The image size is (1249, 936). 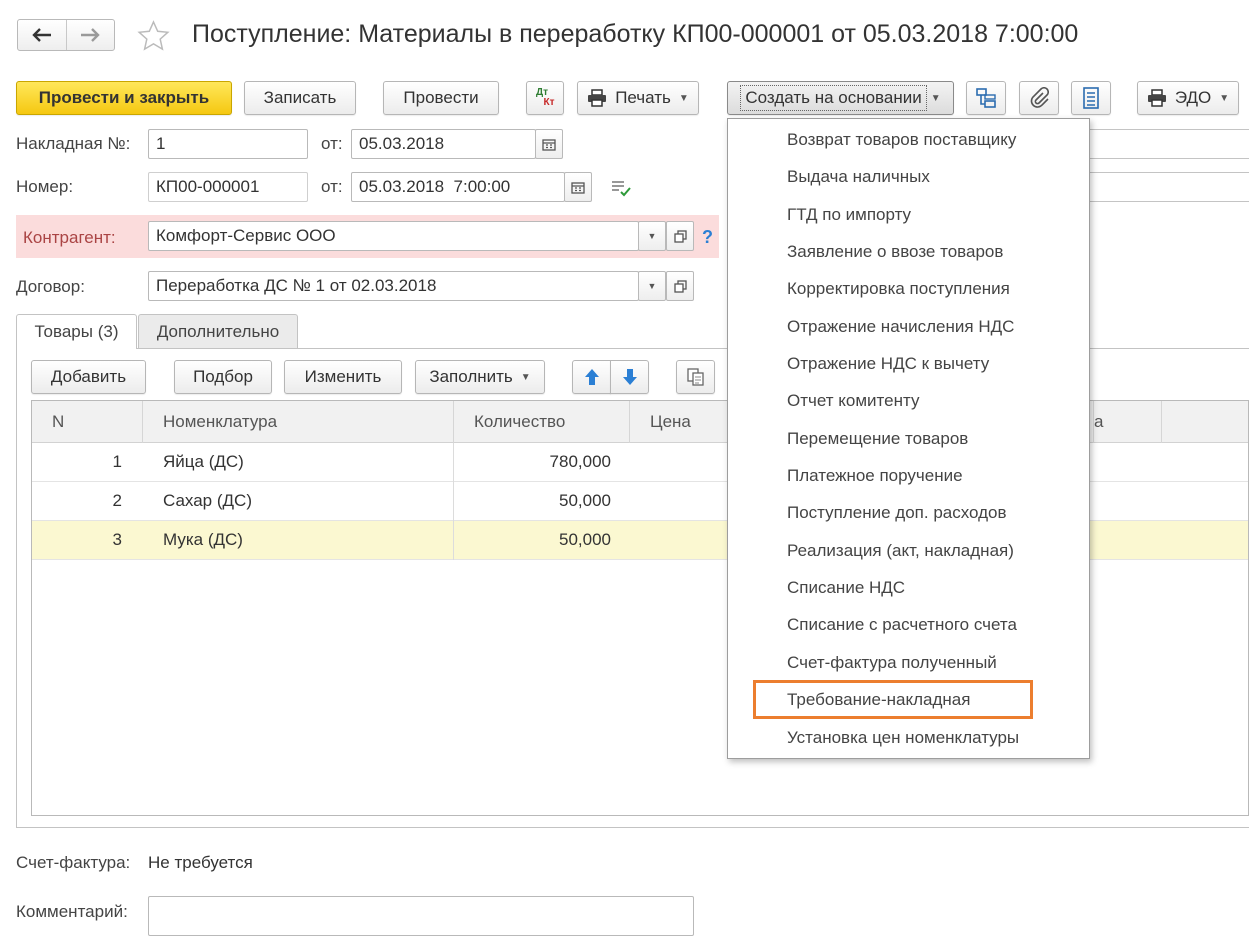 What do you see at coordinates (638, 98) in the screenshot?
I see `print-button: Печать ▼` at bounding box center [638, 98].